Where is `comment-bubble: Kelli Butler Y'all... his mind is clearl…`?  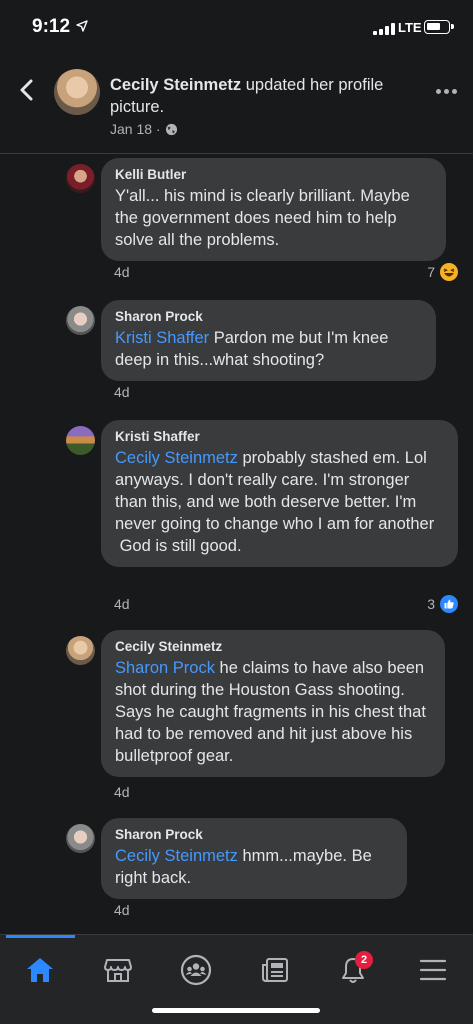
comment-bubble: Kelli Butler Y'all... his mind is clearl… is located at coordinates (273, 209).